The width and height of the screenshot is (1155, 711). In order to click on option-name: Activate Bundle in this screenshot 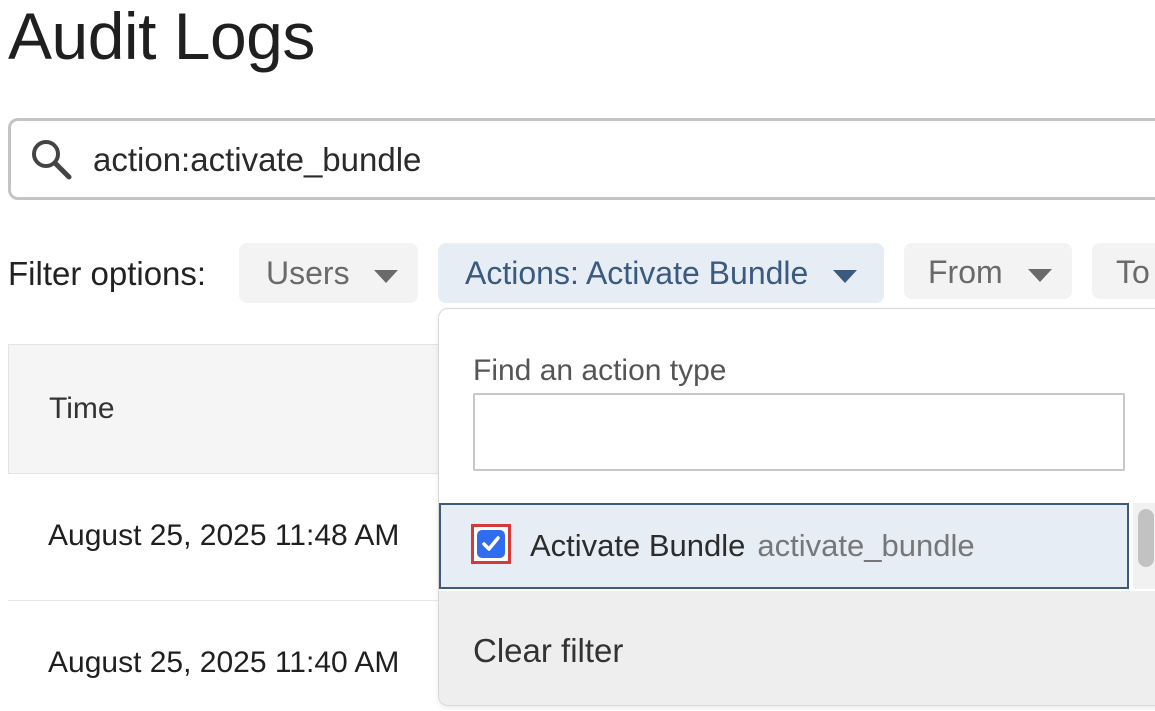, I will do `click(638, 545)`.